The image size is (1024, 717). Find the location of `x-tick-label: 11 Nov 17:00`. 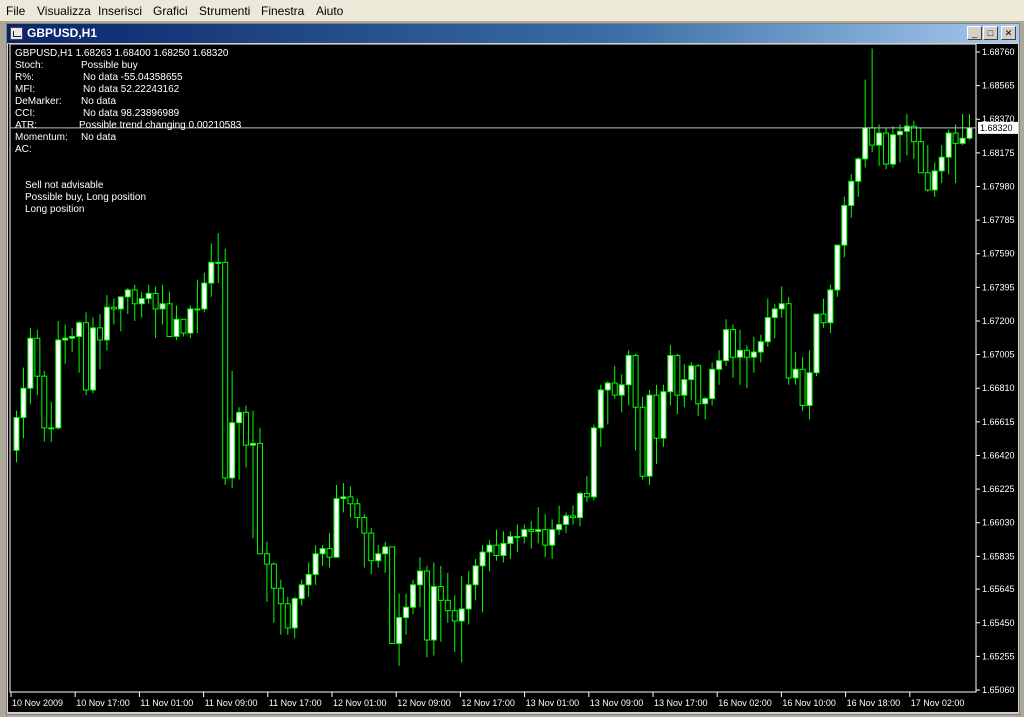

x-tick-label: 11 Nov 17:00 is located at coordinates (295, 703).